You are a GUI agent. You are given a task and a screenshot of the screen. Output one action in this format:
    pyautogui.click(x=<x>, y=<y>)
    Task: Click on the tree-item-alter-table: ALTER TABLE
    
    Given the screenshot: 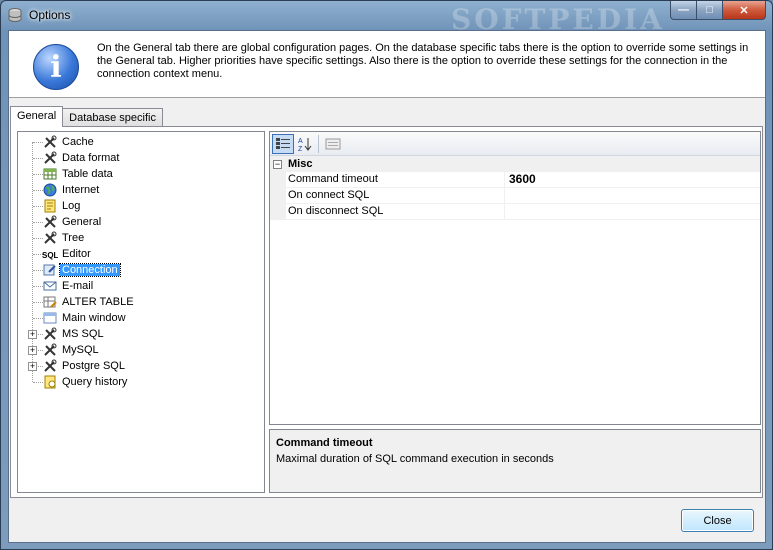 What is the action you would take?
    pyautogui.click(x=89, y=302)
    